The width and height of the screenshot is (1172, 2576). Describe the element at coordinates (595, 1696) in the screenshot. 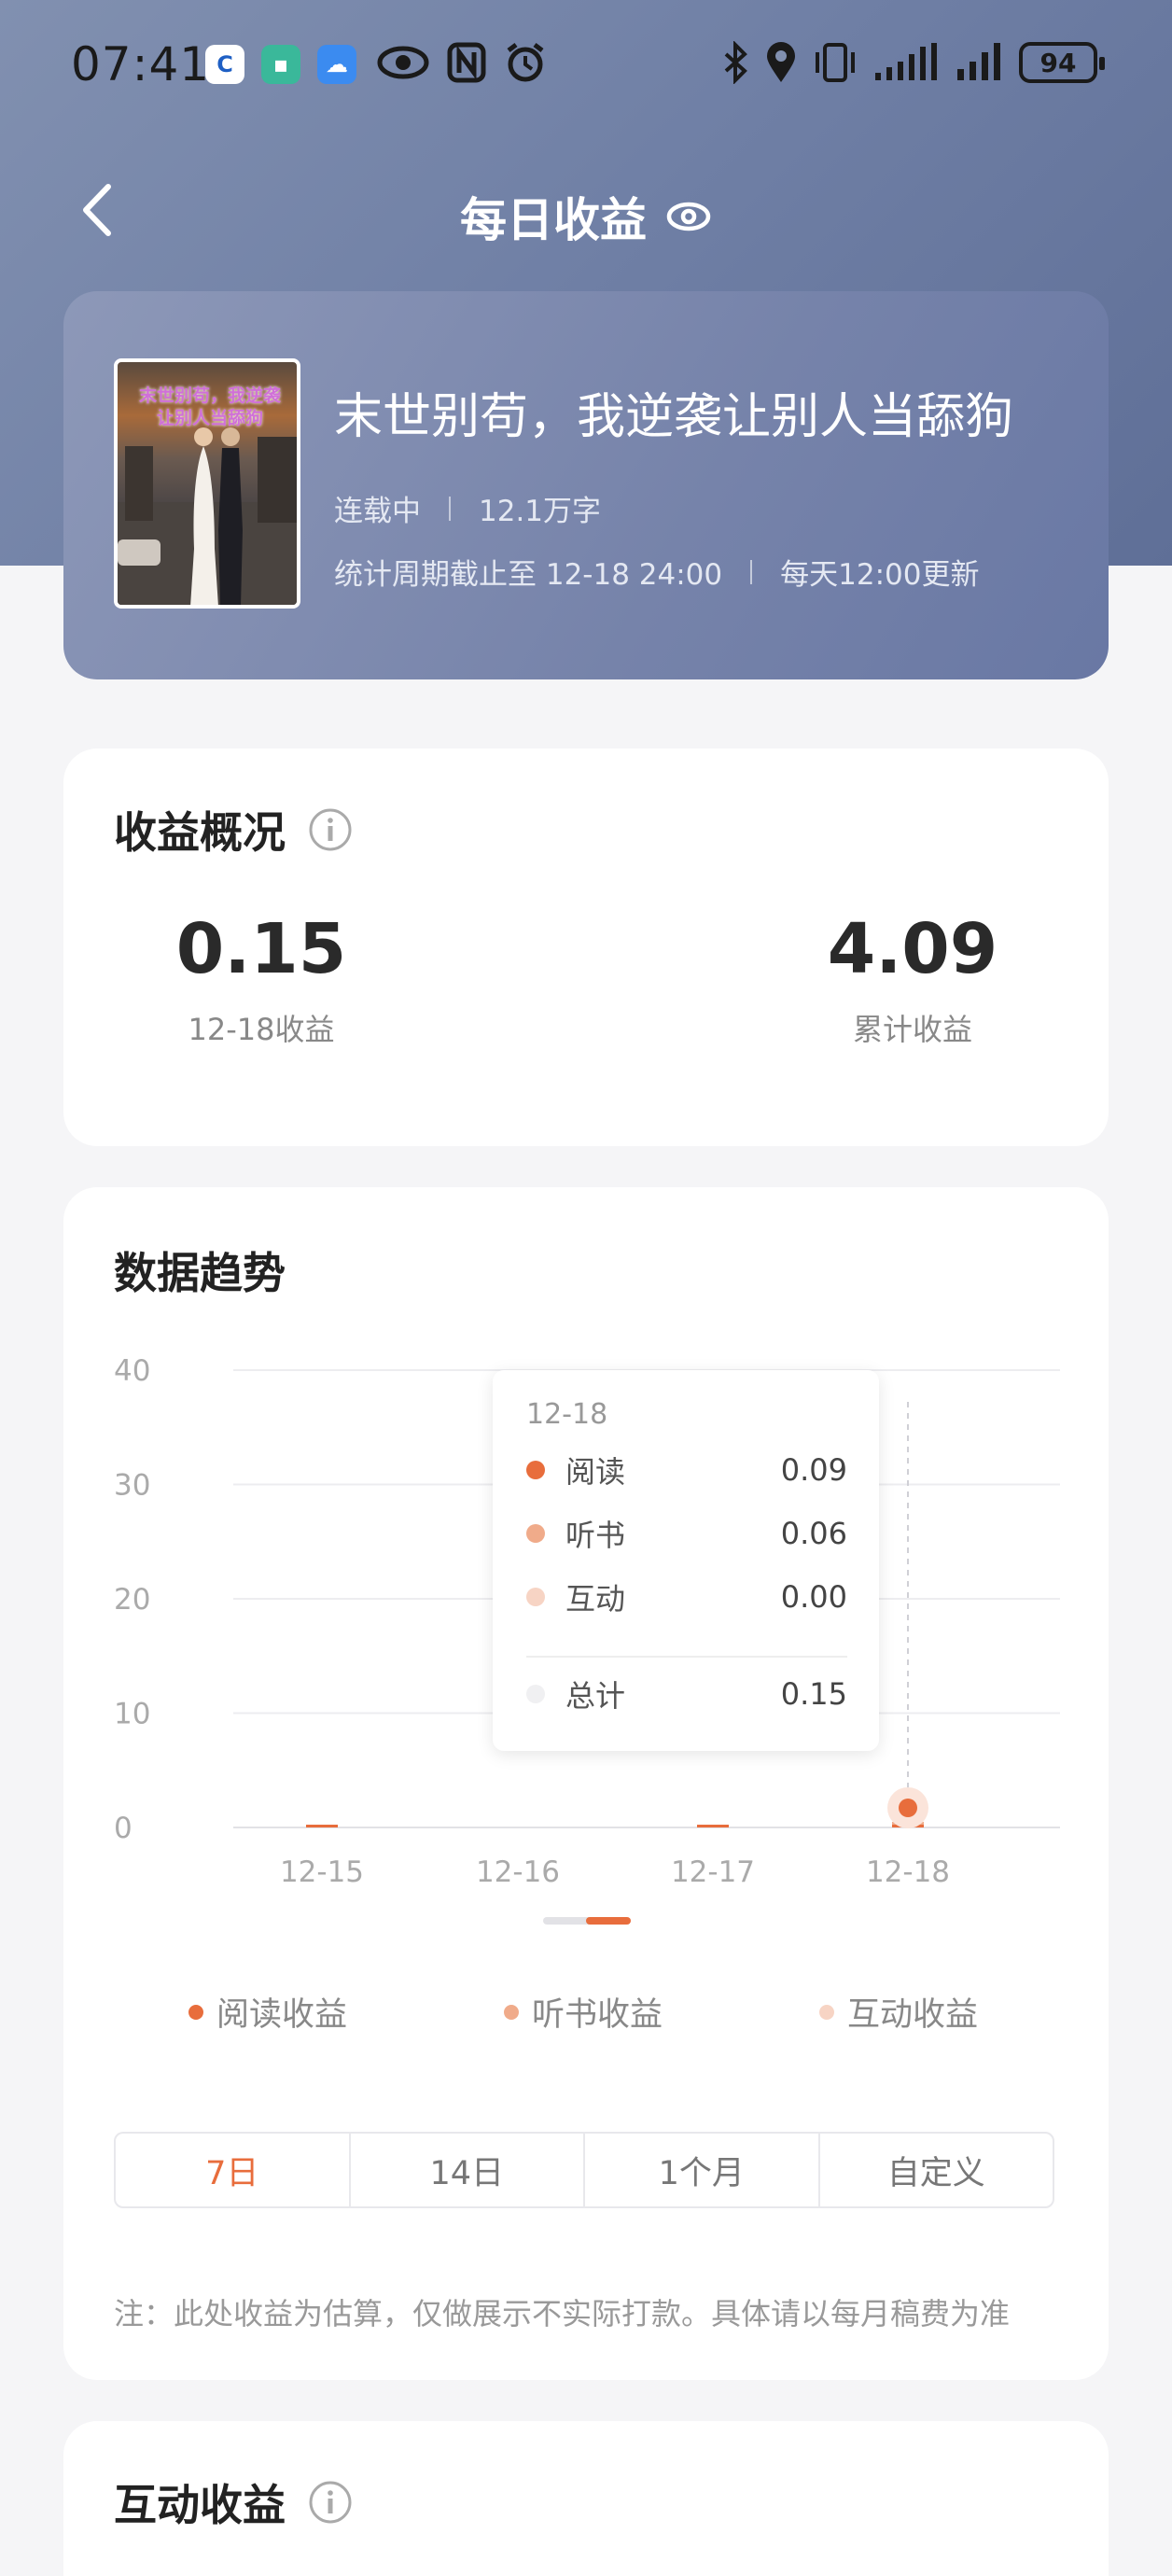

I see `tooltip-total-label: 总计` at that location.